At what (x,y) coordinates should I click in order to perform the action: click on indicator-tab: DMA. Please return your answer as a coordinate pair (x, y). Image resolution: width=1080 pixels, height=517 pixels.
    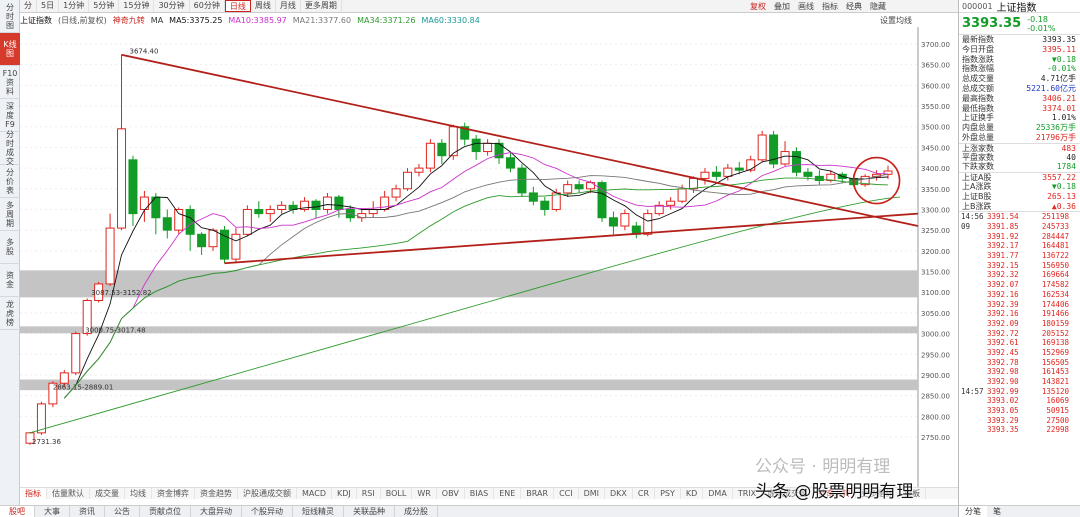
    Looking at the image, I should click on (718, 493).